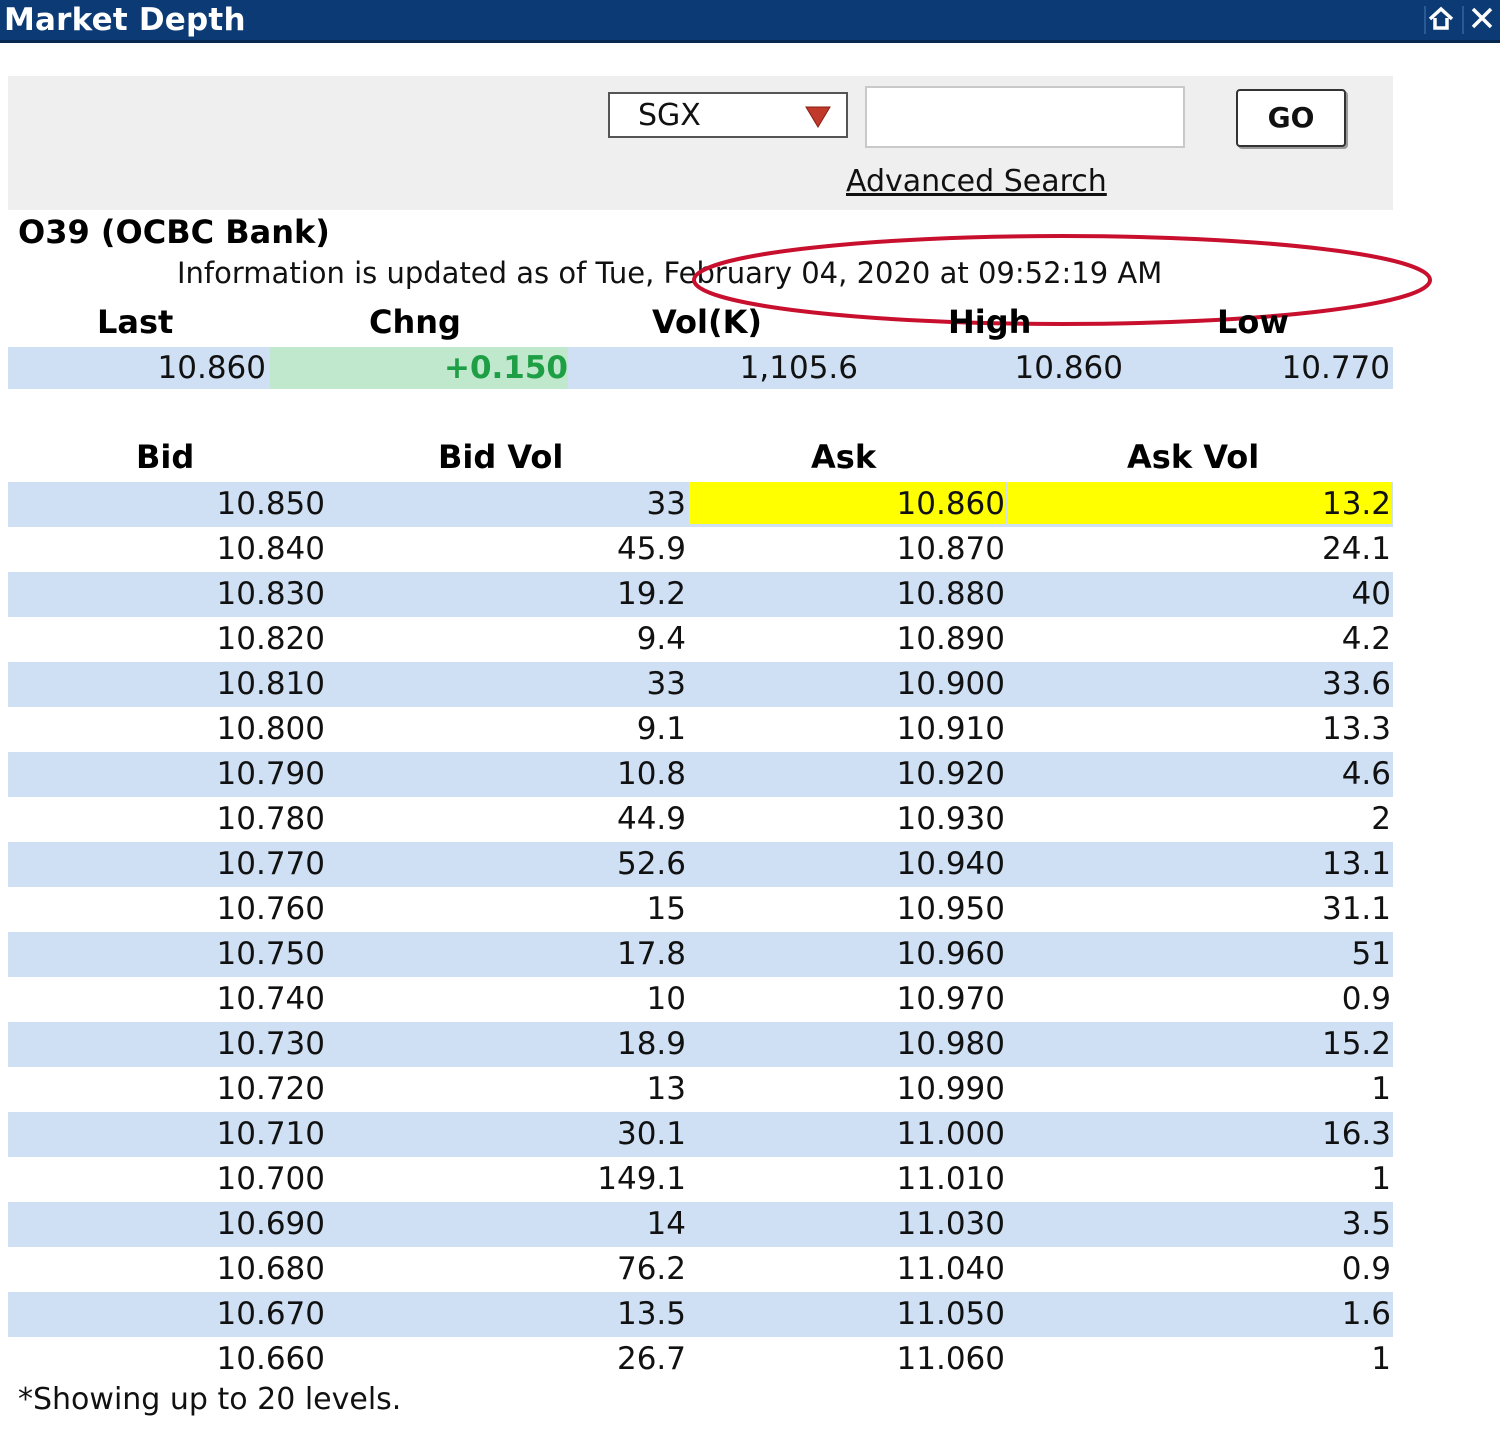 Image resolution: width=1500 pixels, height=1433 pixels. What do you see at coordinates (1025, 117) in the screenshot?
I see `symbol-search-input` at bounding box center [1025, 117].